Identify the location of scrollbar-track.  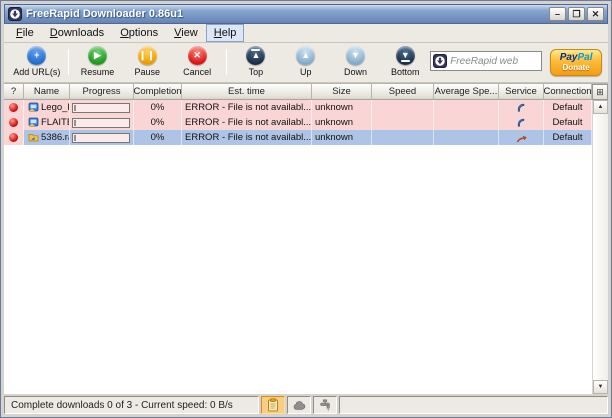
(600, 247).